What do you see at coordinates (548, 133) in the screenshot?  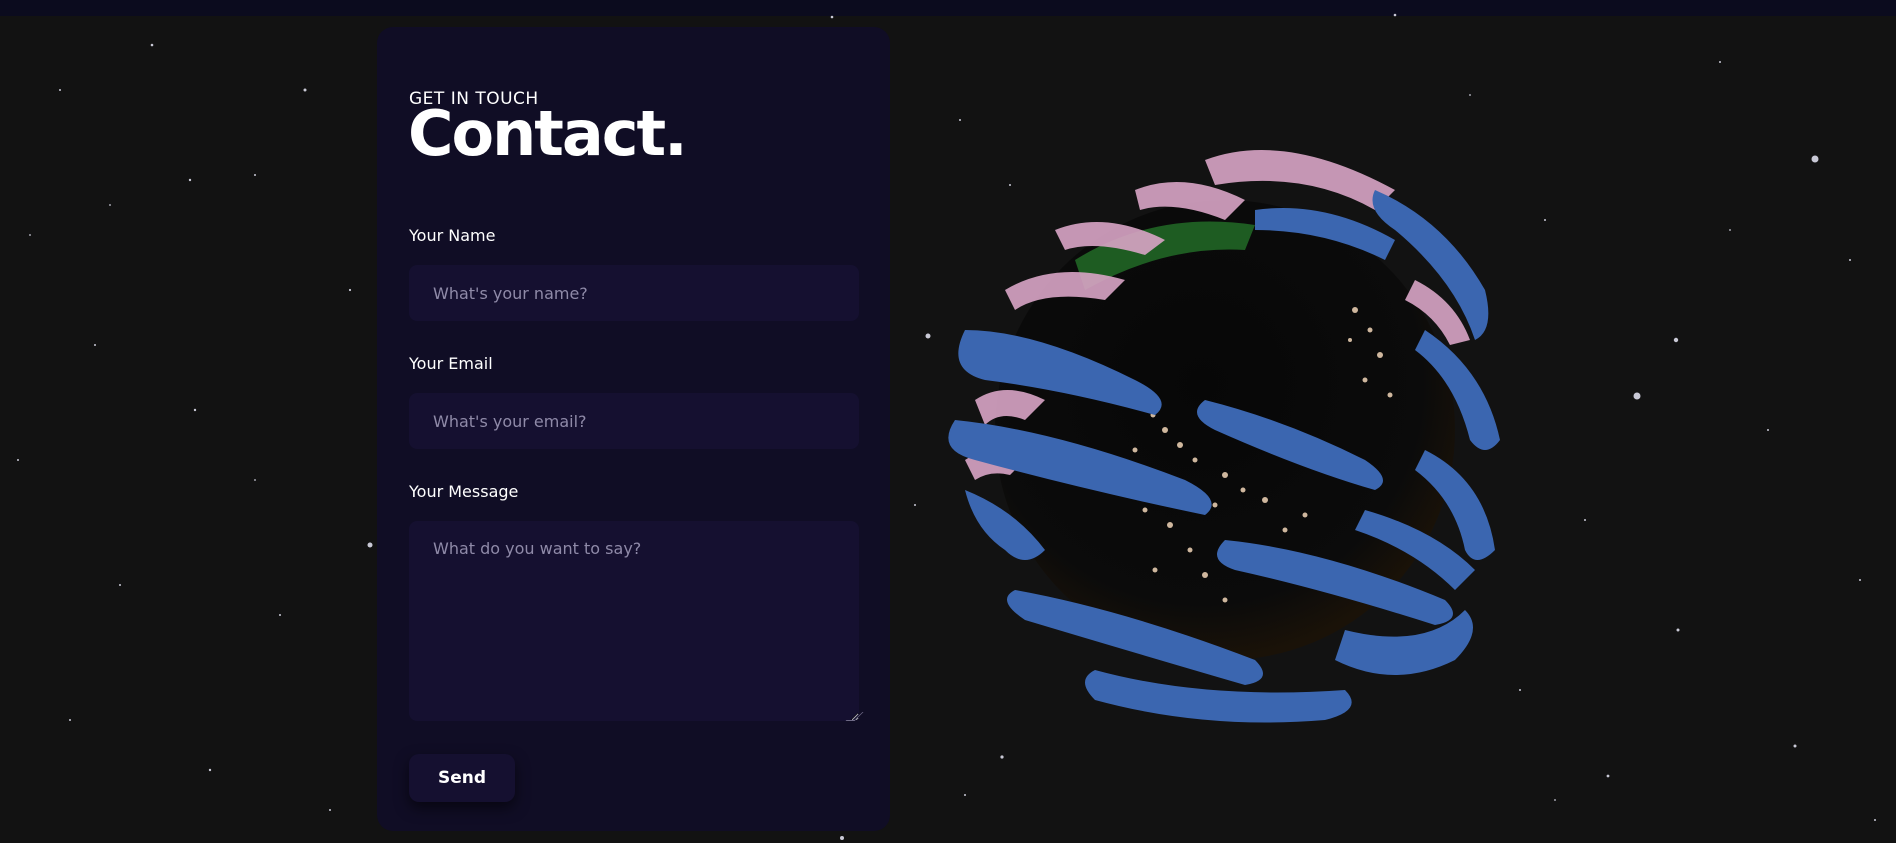 I see `page-title: Contact.` at bounding box center [548, 133].